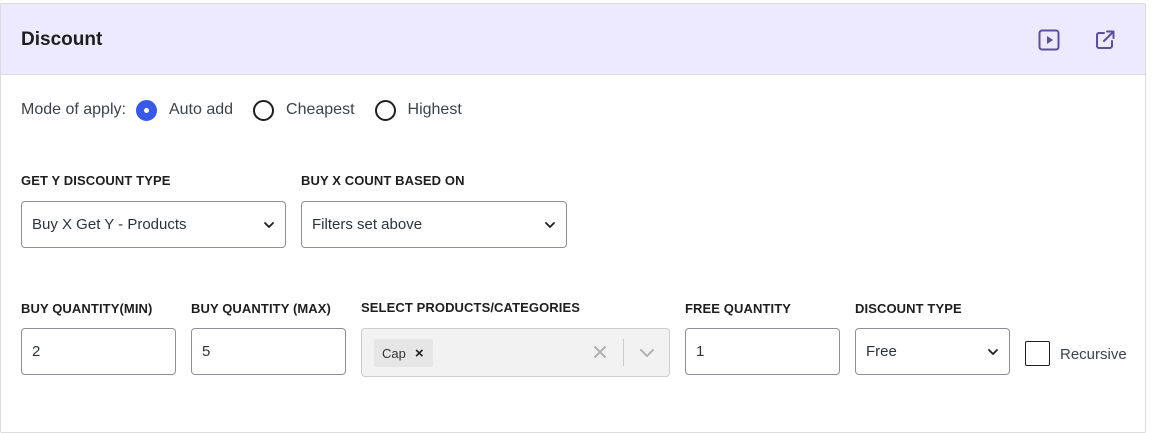  Describe the element at coordinates (600, 352) in the screenshot. I see `clear-icon` at that location.